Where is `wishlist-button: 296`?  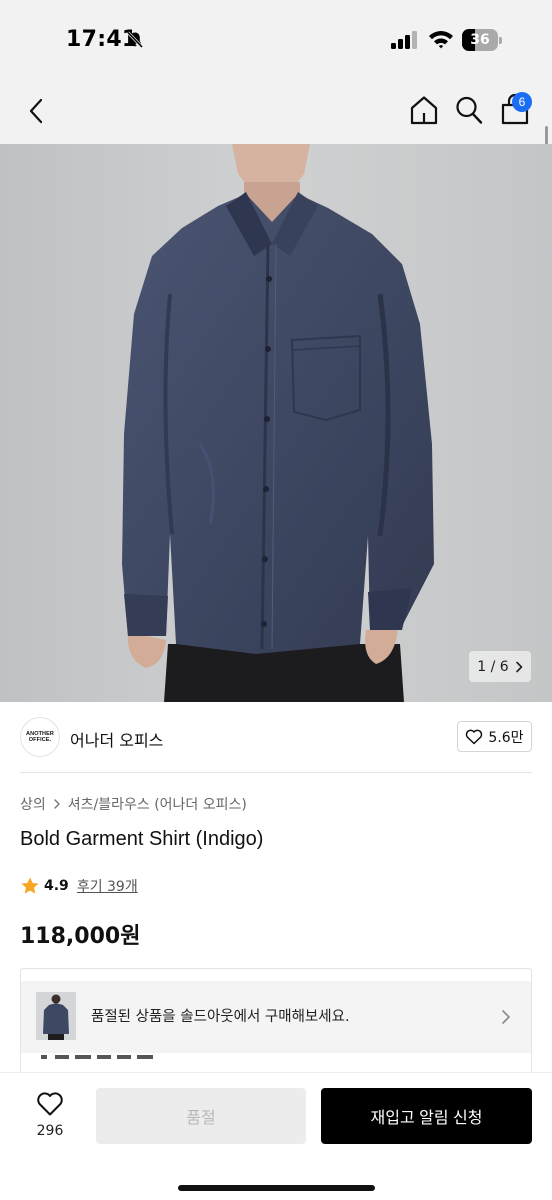 wishlist-button: 296 is located at coordinates (50, 1117).